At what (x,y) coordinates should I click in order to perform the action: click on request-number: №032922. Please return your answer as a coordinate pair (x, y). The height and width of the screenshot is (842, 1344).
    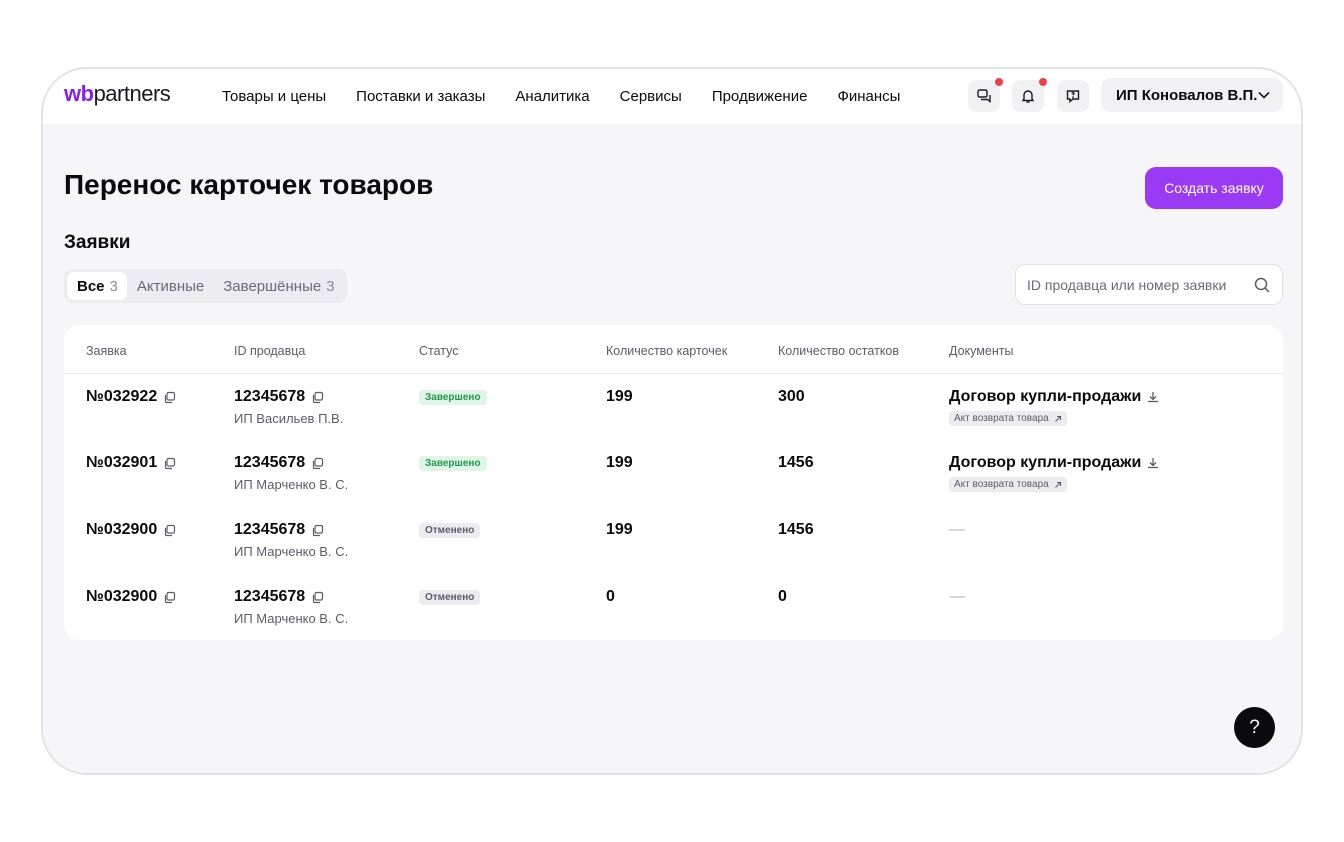
    Looking at the image, I should click on (122, 396).